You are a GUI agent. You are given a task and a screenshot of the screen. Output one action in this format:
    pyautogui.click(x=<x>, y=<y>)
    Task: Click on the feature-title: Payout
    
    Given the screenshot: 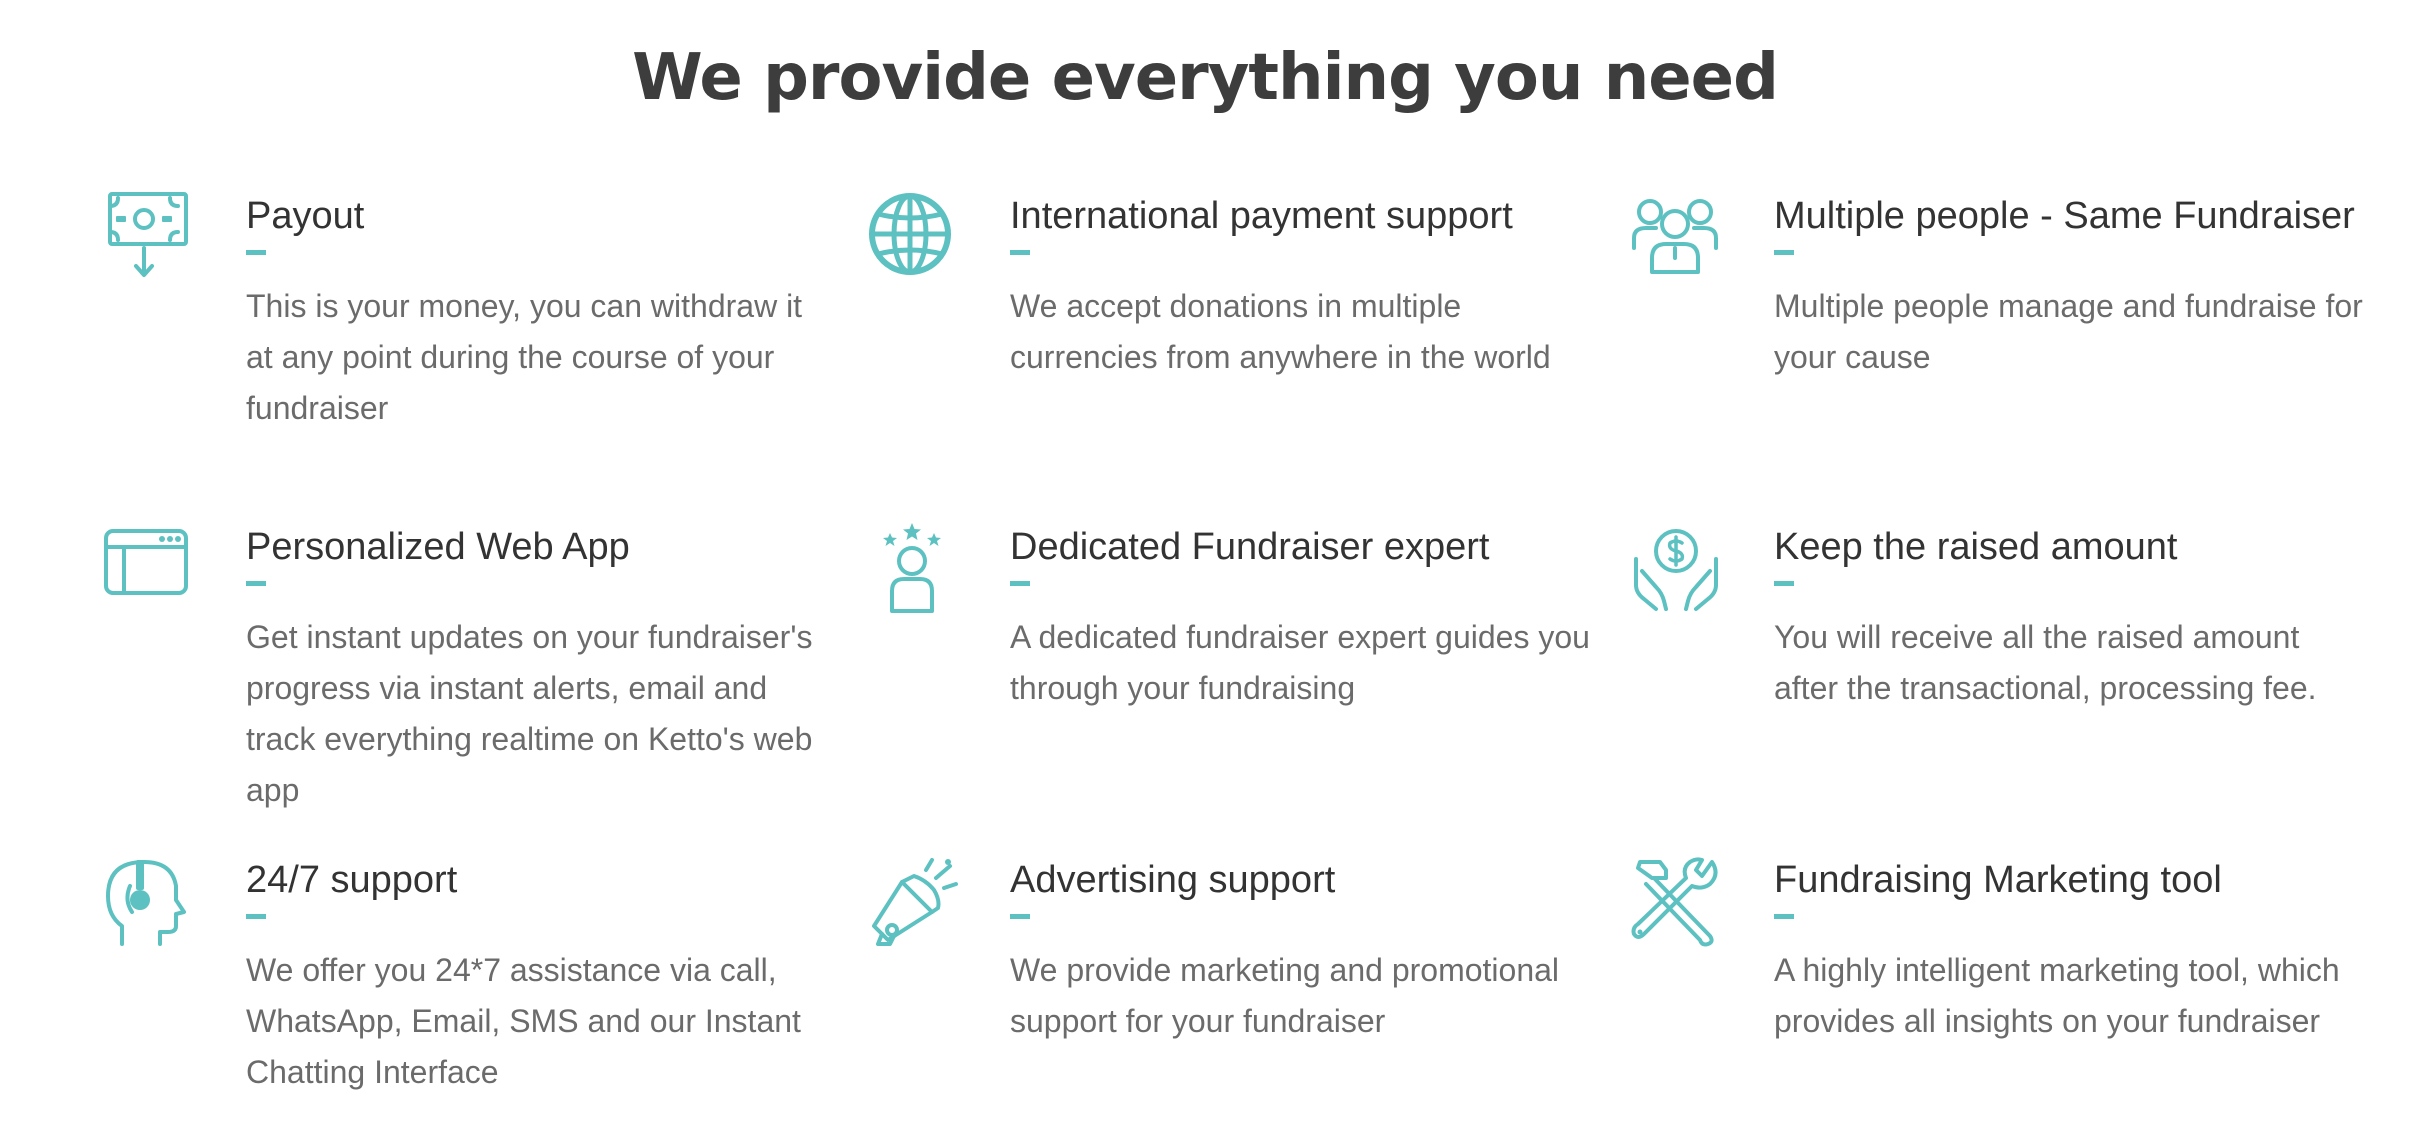 What is the action you would take?
    pyautogui.click(x=305, y=216)
    